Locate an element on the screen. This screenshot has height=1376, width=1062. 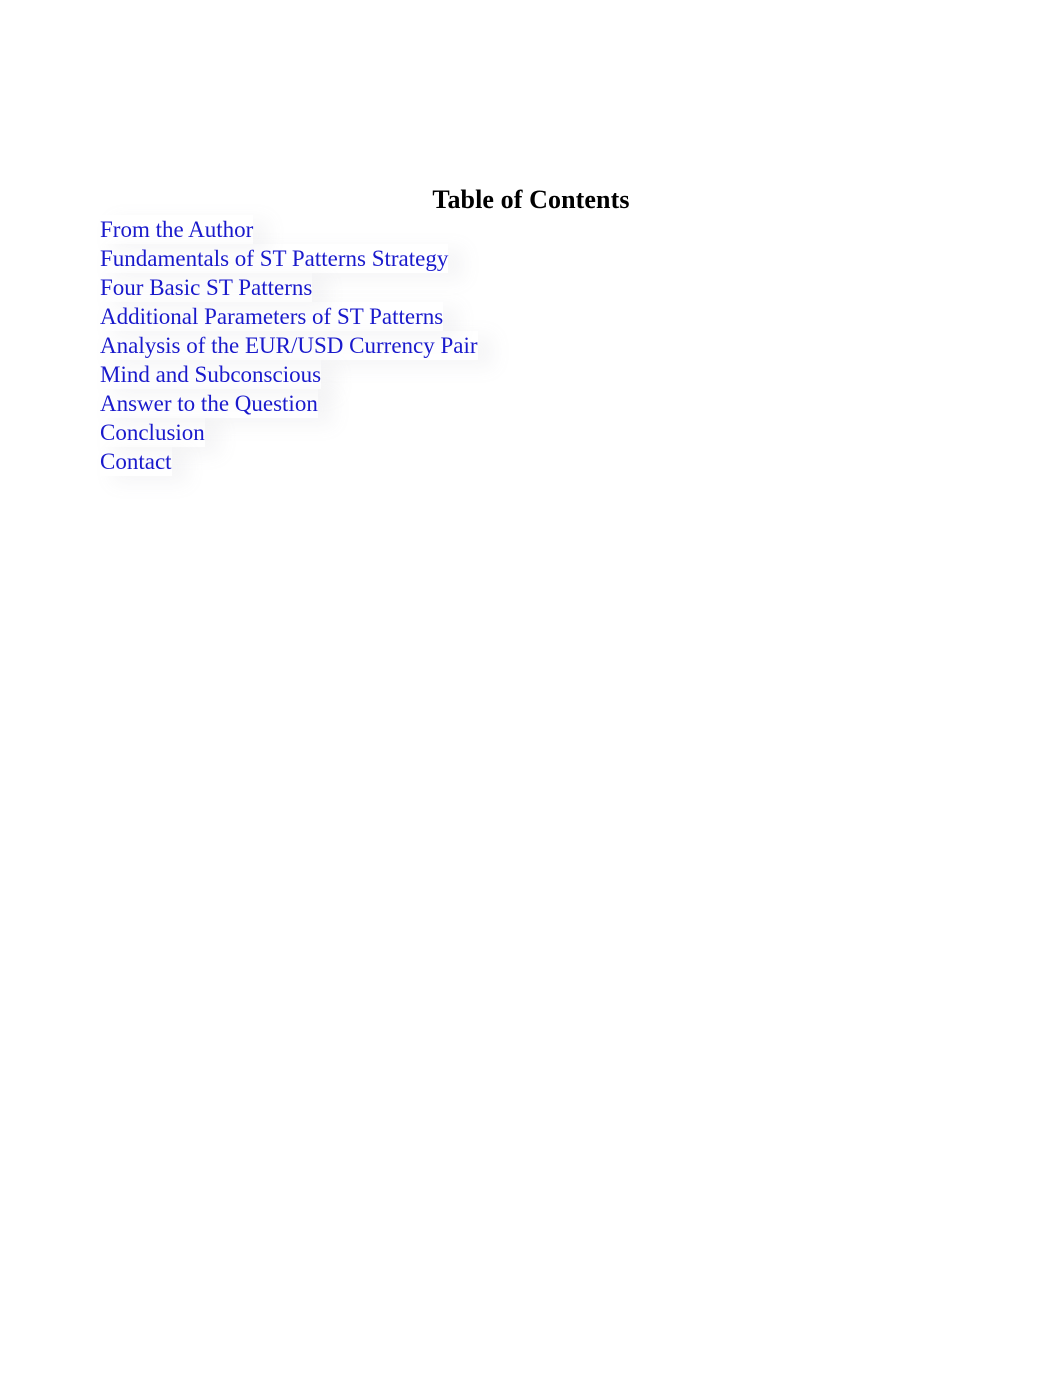
toc-link-fundamentals-of-st-patterns-strategy: Fundamentals of ST Patterns Strategy is located at coordinates (274, 258).